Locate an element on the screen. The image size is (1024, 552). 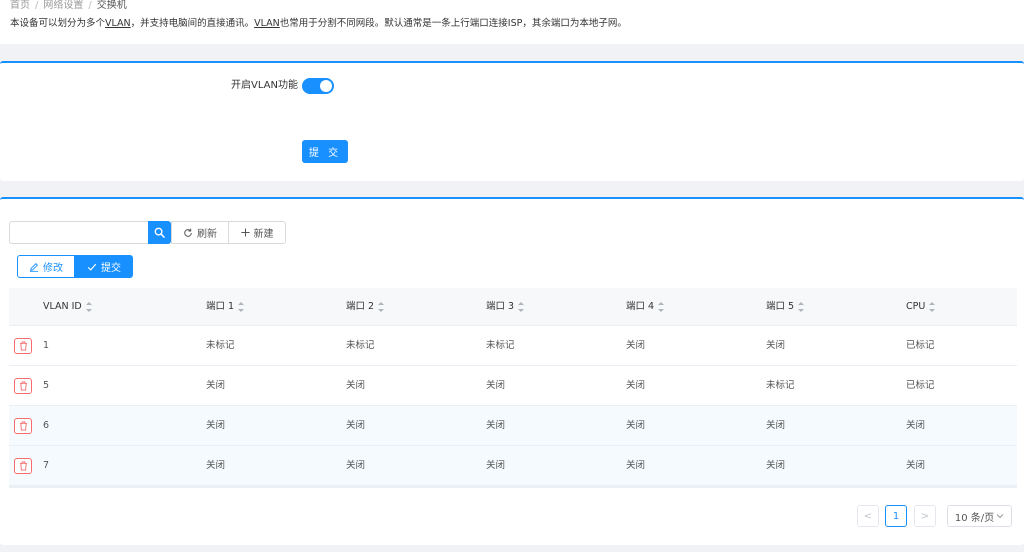
column-header-label: 端口 5 is located at coordinates (780, 306).